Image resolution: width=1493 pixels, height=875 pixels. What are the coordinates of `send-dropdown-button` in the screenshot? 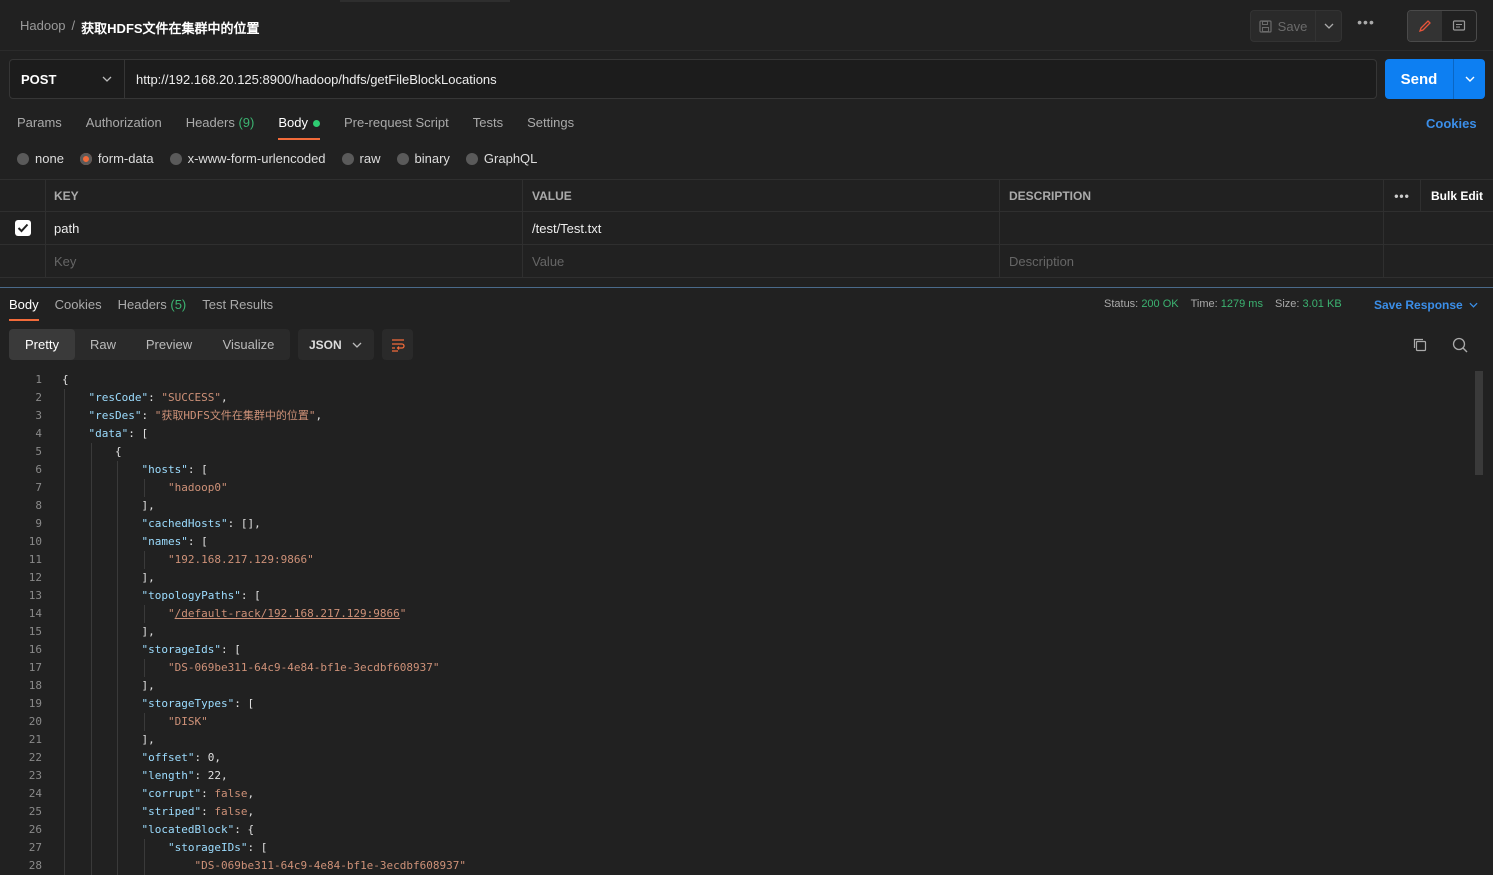 It's located at (1469, 79).